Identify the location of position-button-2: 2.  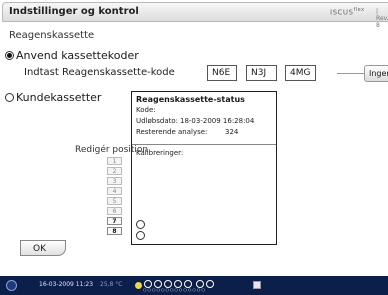
(114, 171).